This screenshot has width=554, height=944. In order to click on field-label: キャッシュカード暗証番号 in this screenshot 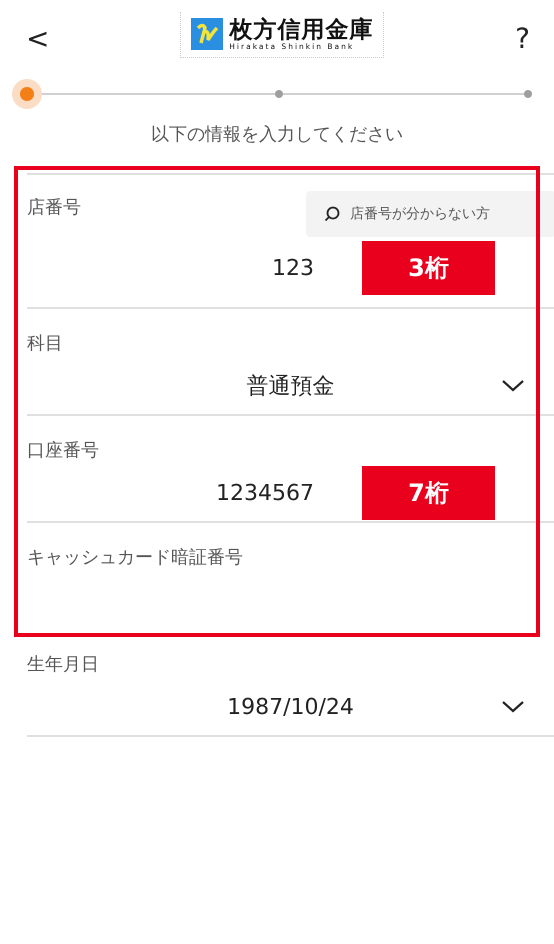, I will do `click(135, 557)`.